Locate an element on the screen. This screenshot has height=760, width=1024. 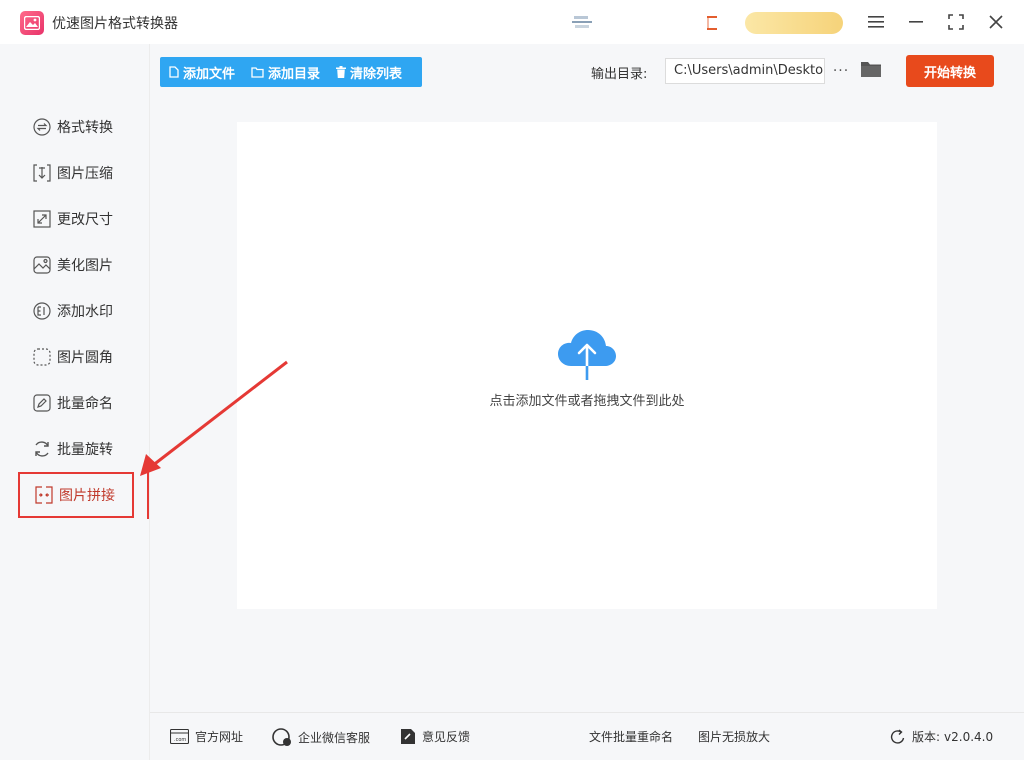
minimize-icon is located at coordinates (916, 22).